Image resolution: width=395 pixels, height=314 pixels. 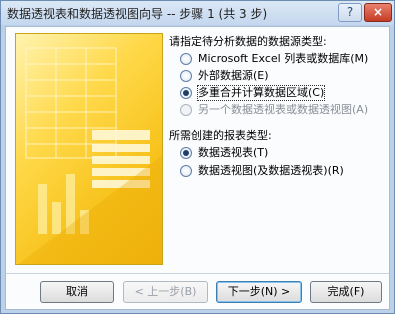 What do you see at coordinates (378, 12) in the screenshot?
I see `close-button: ×` at bounding box center [378, 12].